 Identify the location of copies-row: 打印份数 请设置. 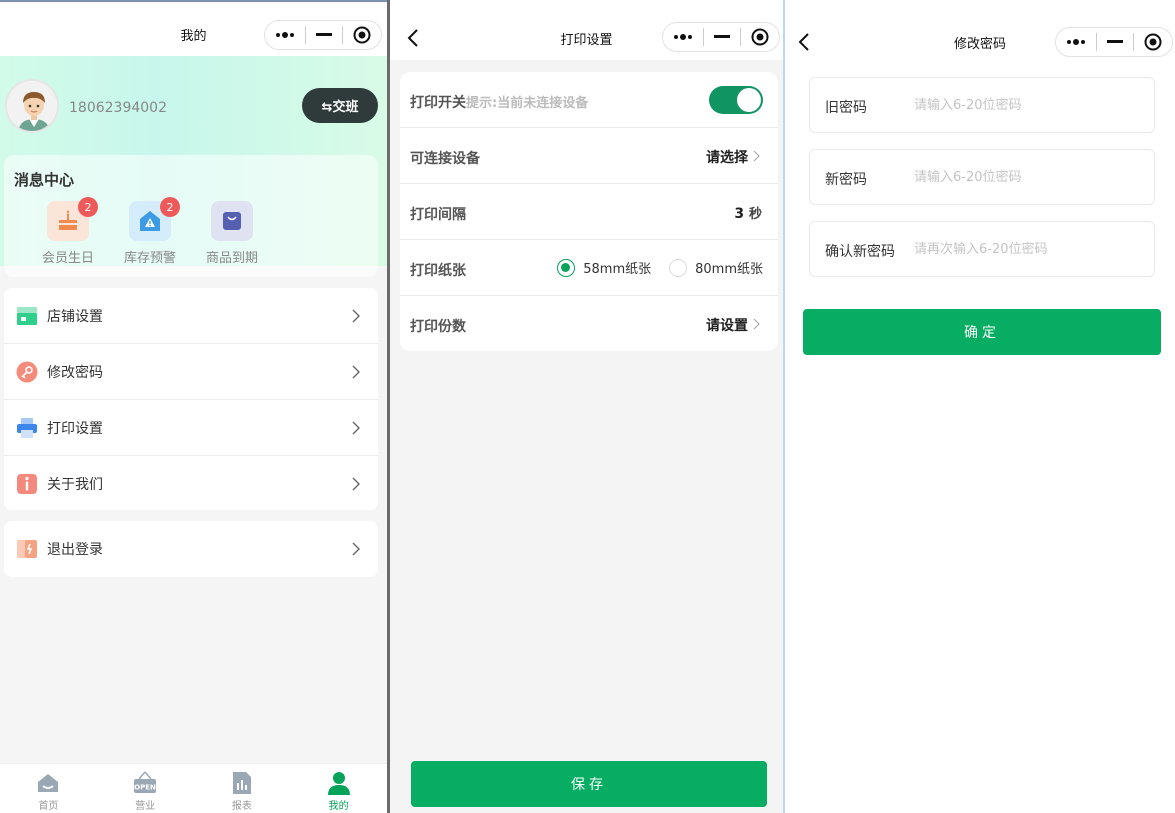
(589, 324).